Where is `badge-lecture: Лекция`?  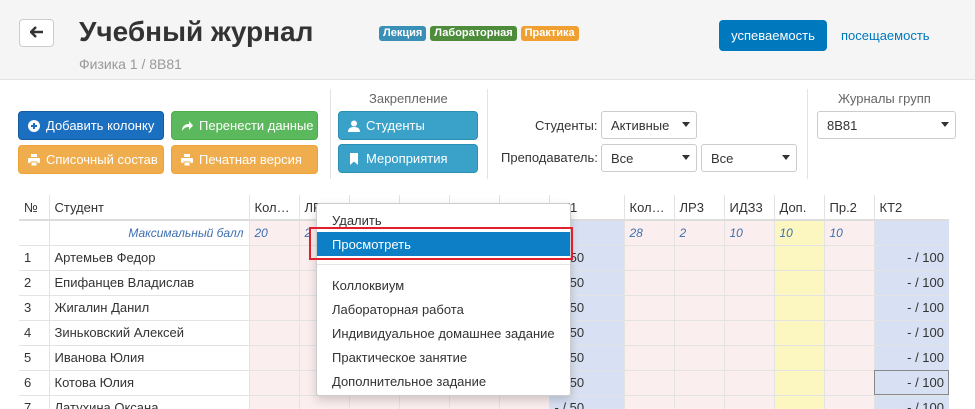 badge-lecture: Лекция is located at coordinates (403, 33).